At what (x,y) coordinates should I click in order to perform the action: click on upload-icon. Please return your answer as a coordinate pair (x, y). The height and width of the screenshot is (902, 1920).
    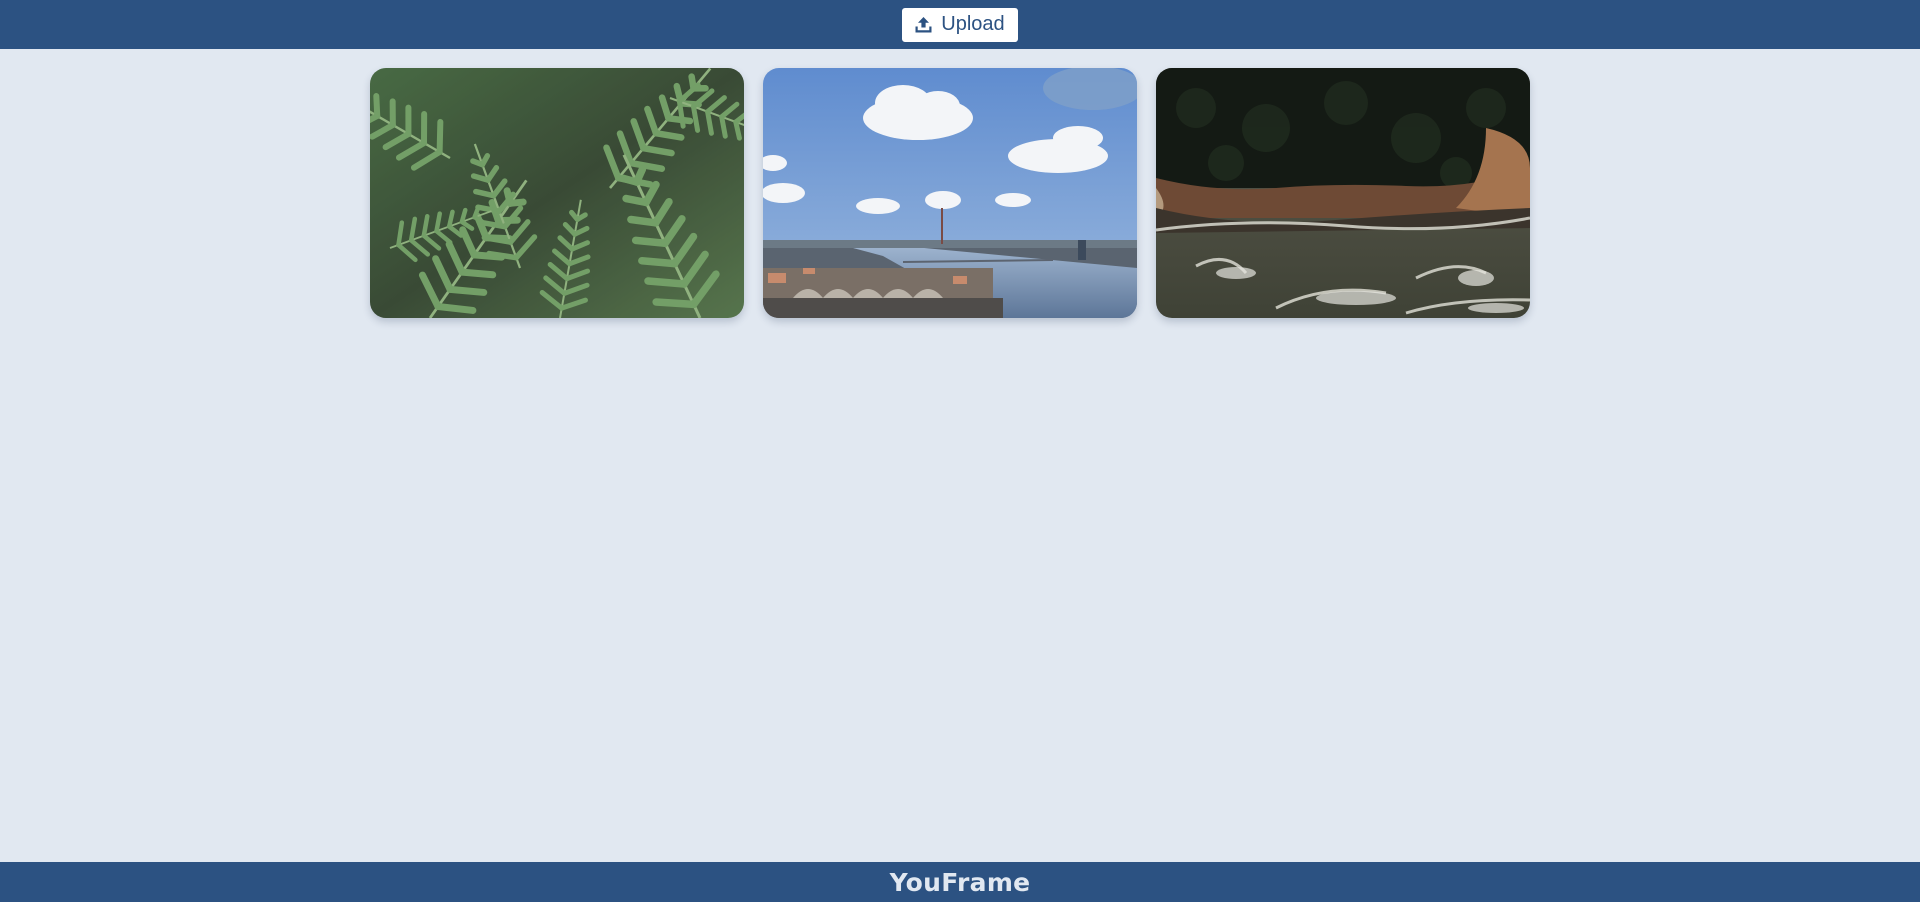
    Looking at the image, I should click on (923, 24).